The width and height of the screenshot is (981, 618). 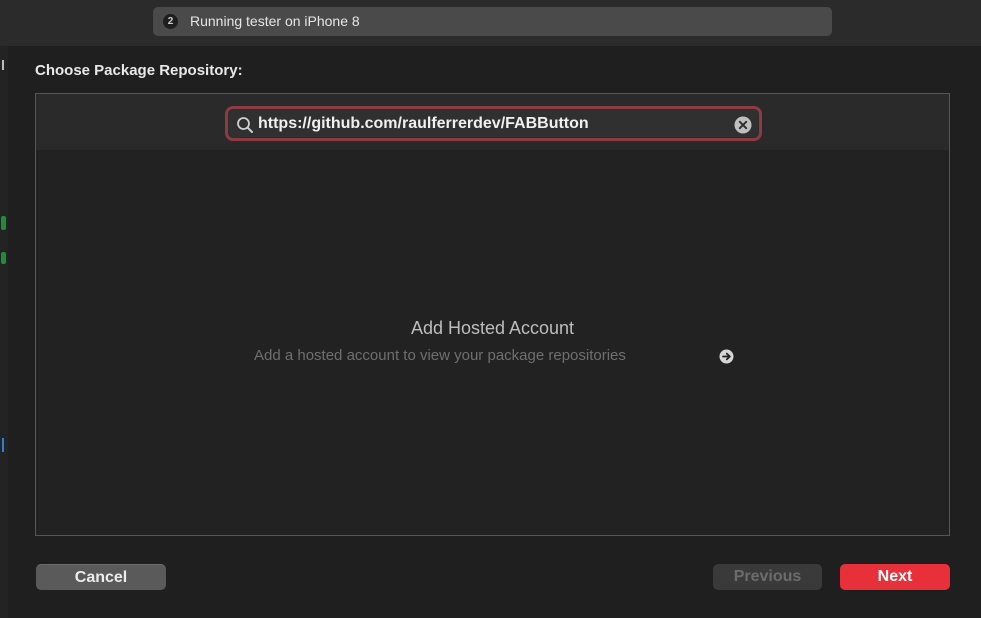 I want to click on search-bar, so click(x=492, y=122).